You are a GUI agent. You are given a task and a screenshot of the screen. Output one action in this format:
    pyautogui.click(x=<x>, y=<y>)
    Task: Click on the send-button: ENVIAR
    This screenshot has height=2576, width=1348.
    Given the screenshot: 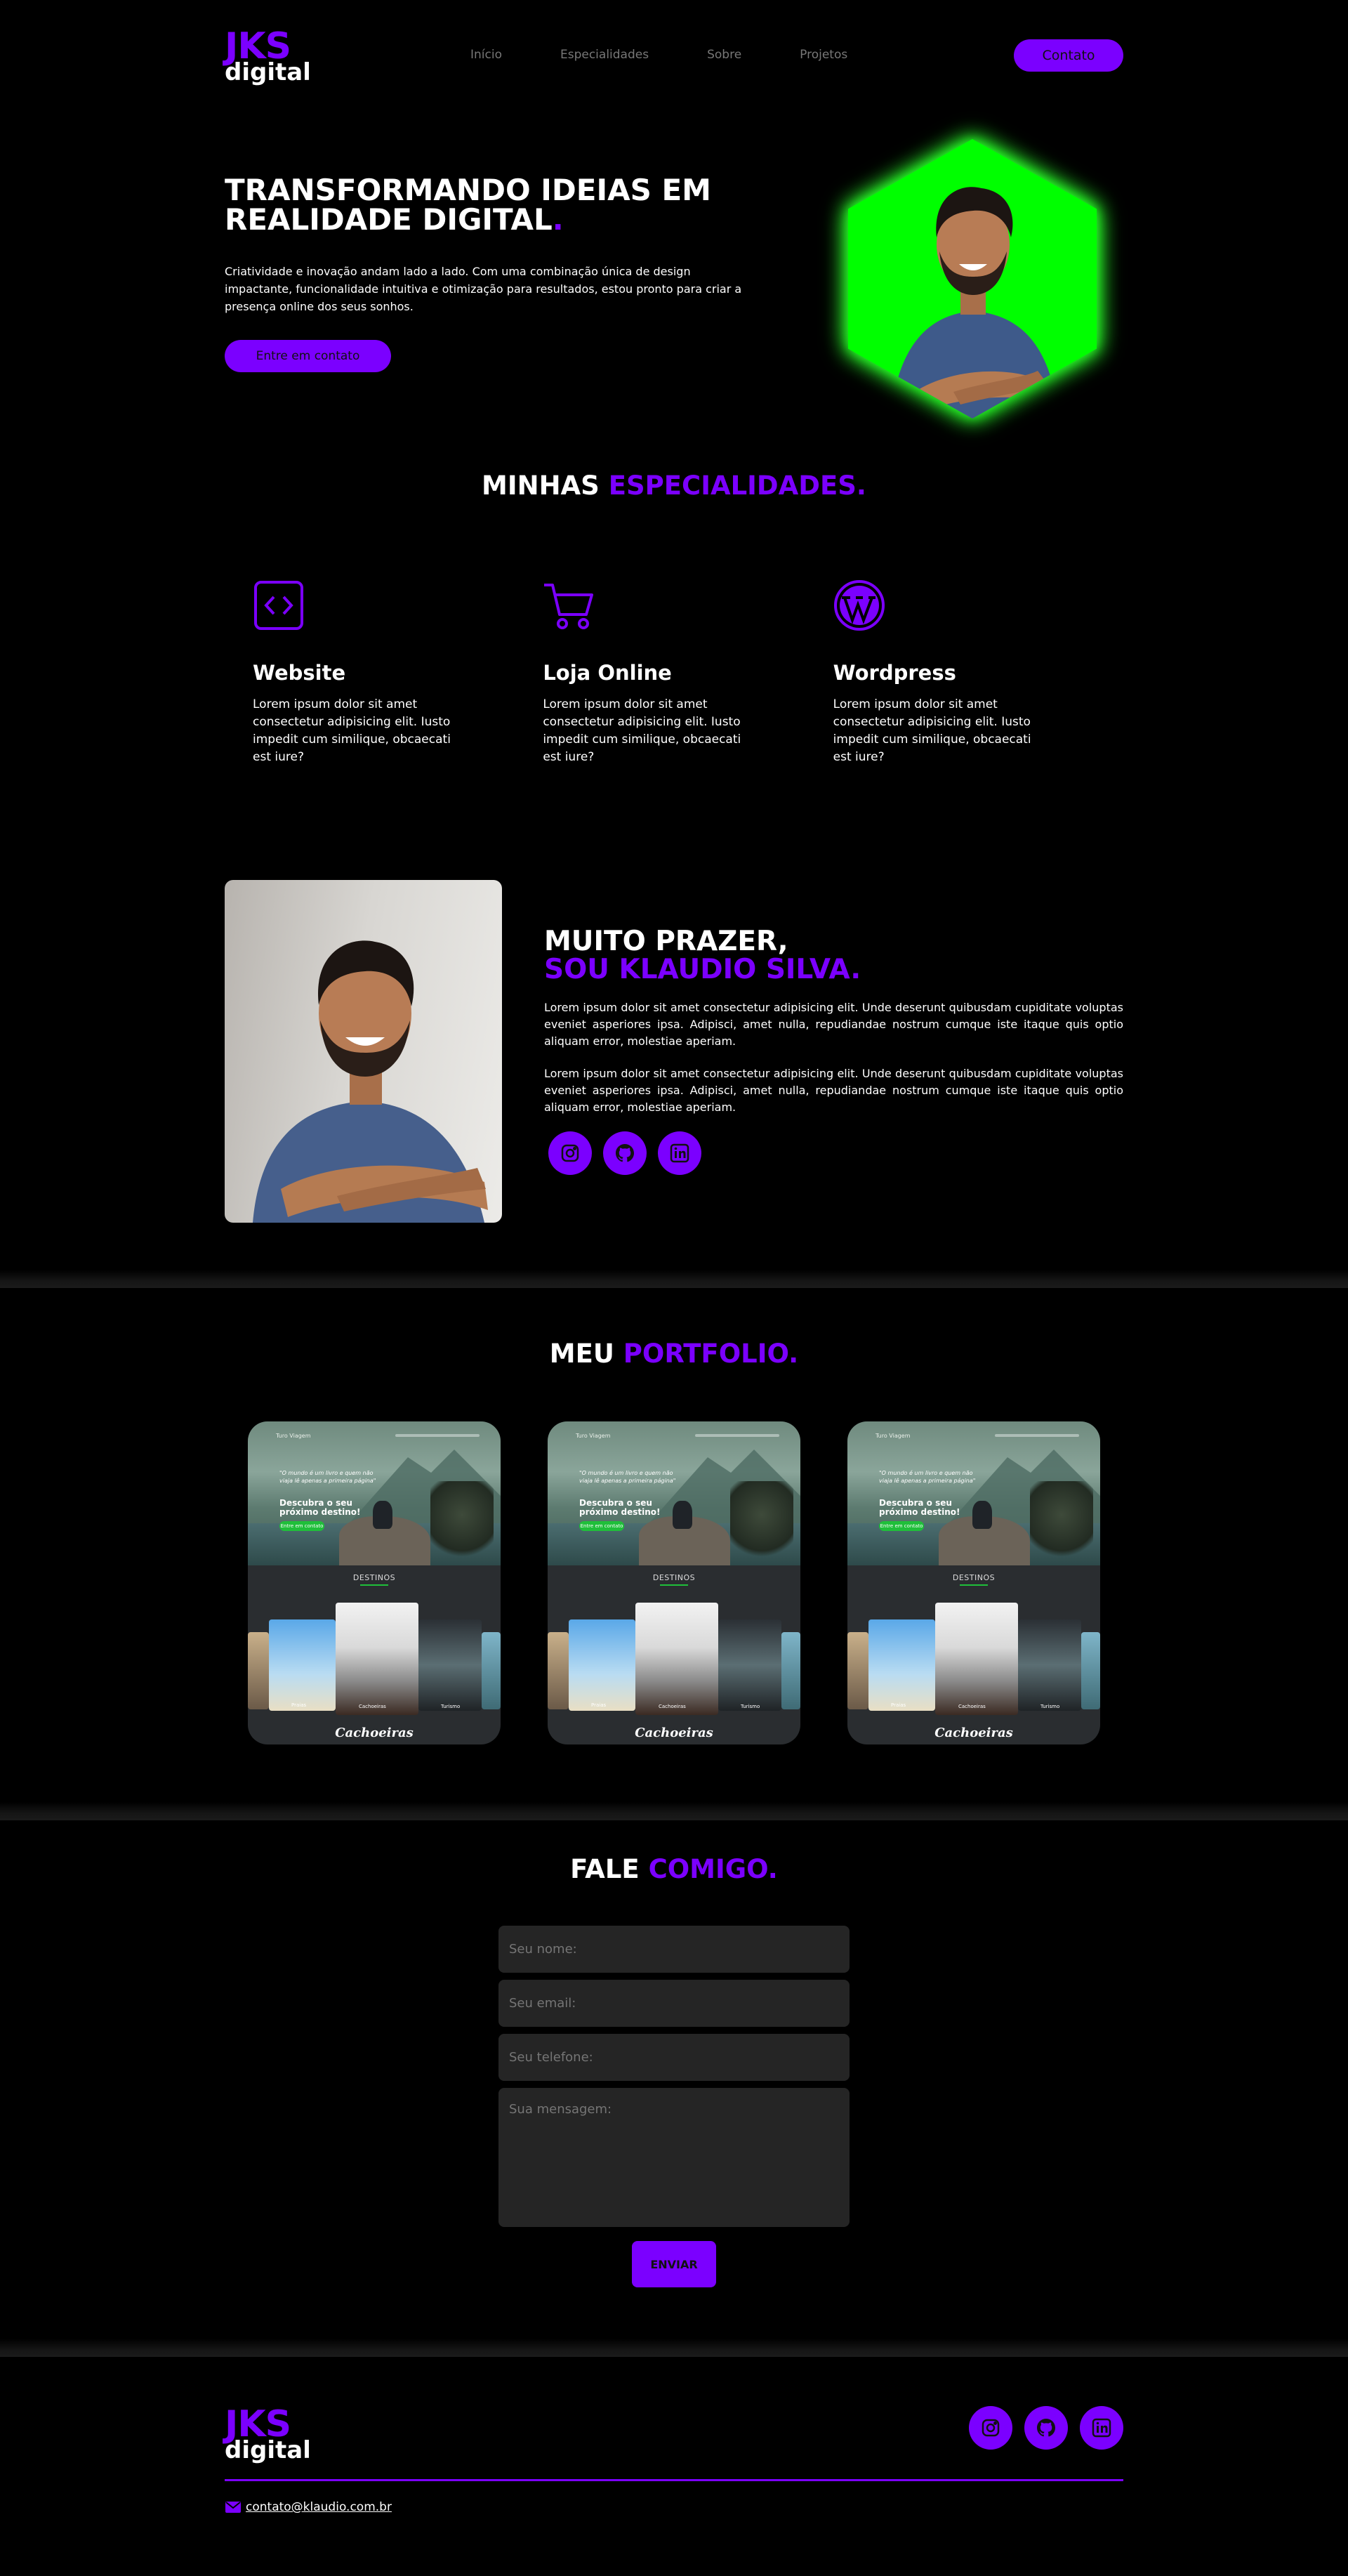 What is the action you would take?
    pyautogui.click(x=674, y=2264)
    